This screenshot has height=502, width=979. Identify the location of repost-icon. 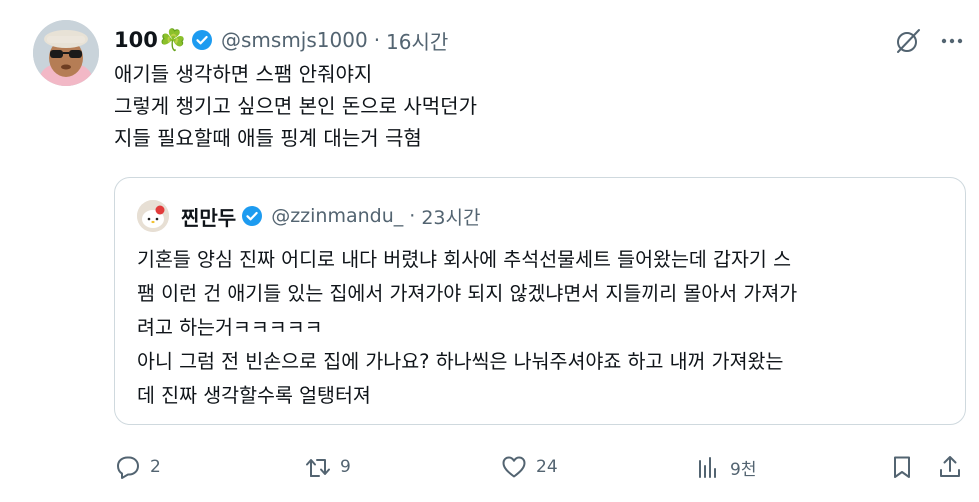
(318, 468).